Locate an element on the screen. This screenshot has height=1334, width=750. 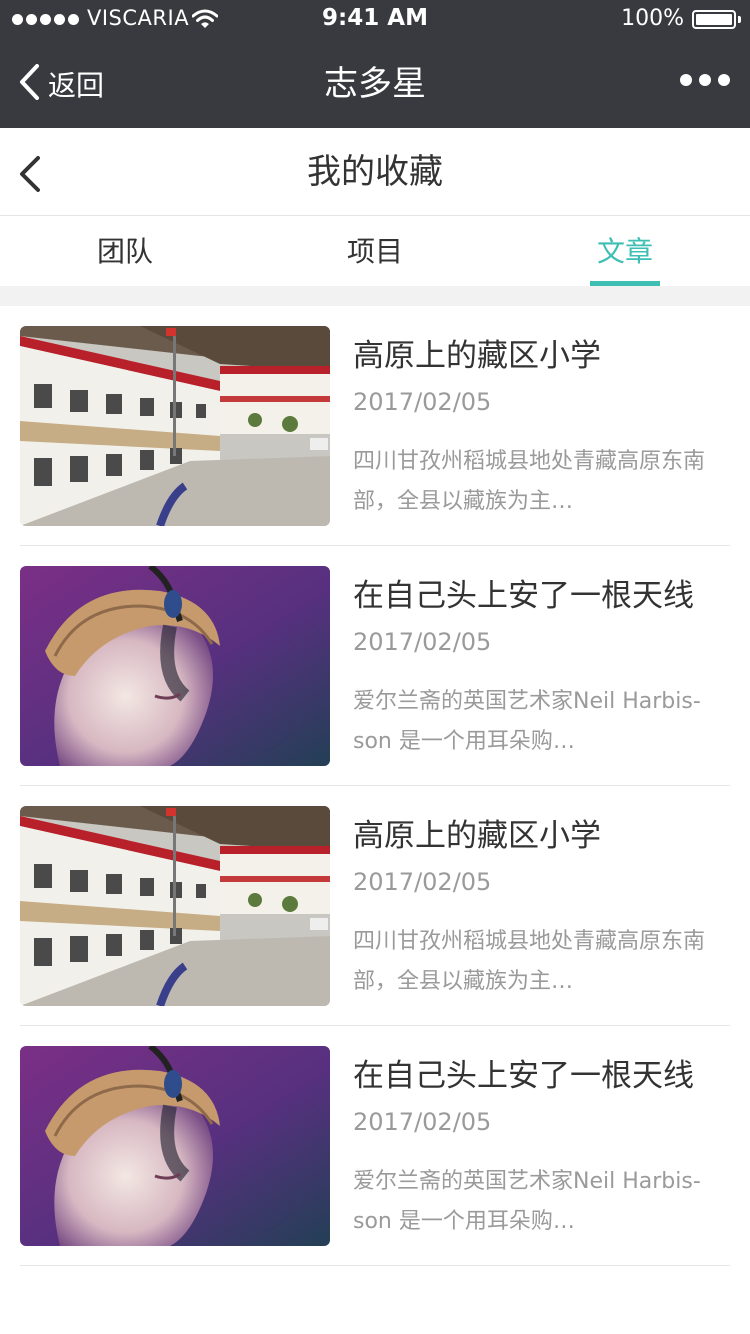
page-title: 我的收藏 is located at coordinates (375, 172).